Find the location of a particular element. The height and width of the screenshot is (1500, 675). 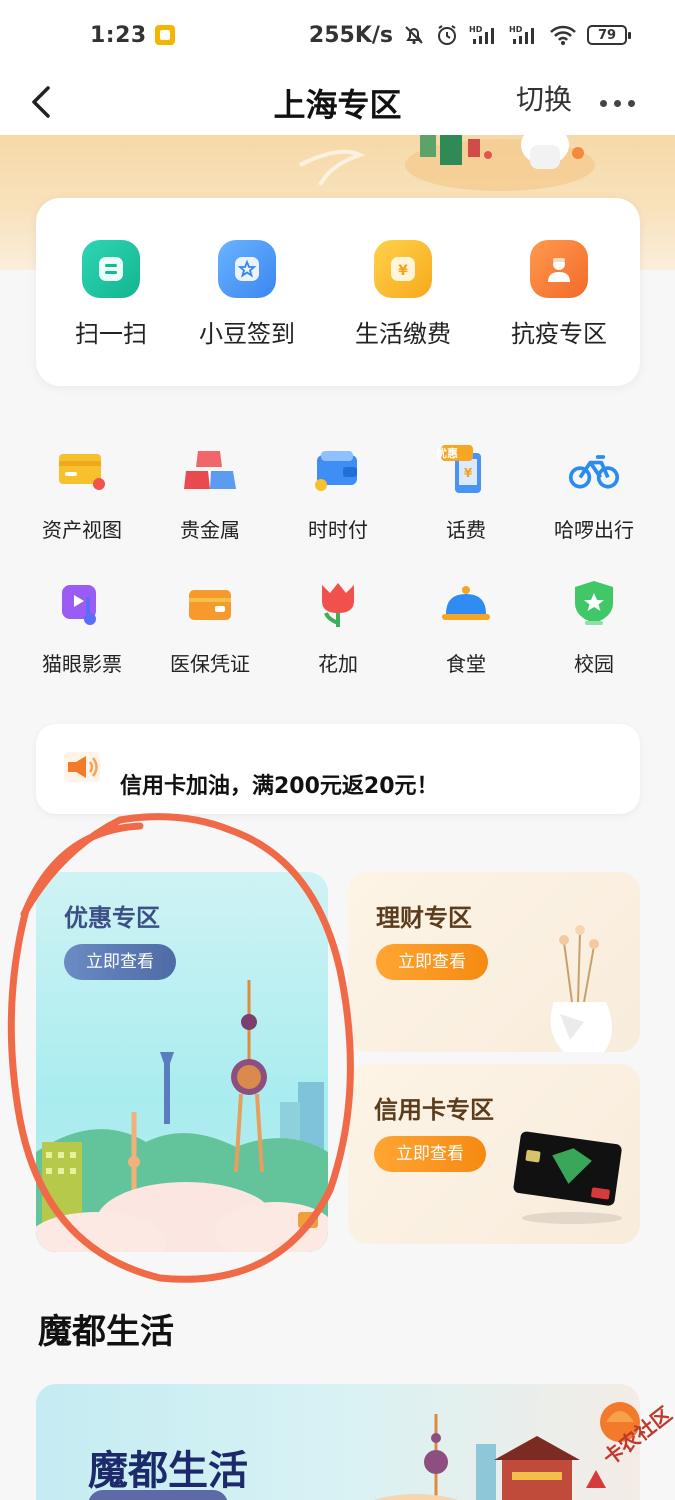

switch-city-button: 切换 is located at coordinates (544, 98).